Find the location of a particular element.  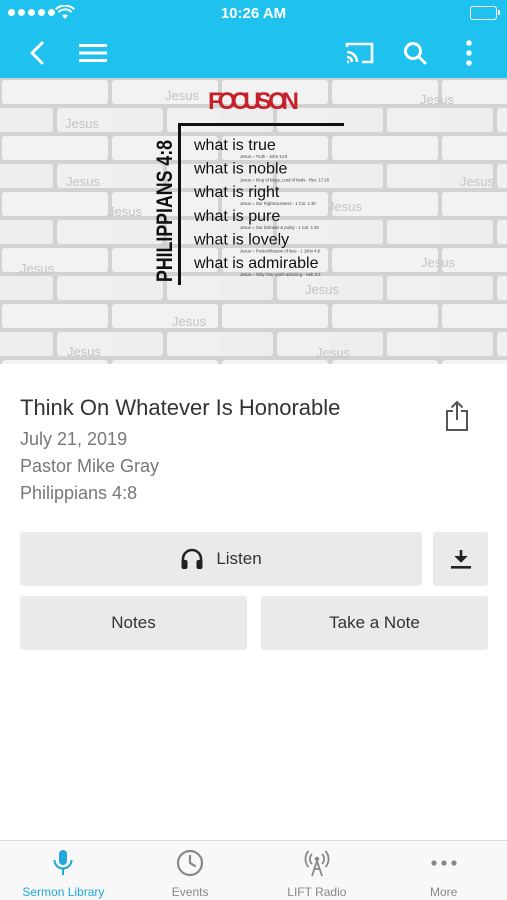

chevron-left-icon is located at coordinates (37, 53).